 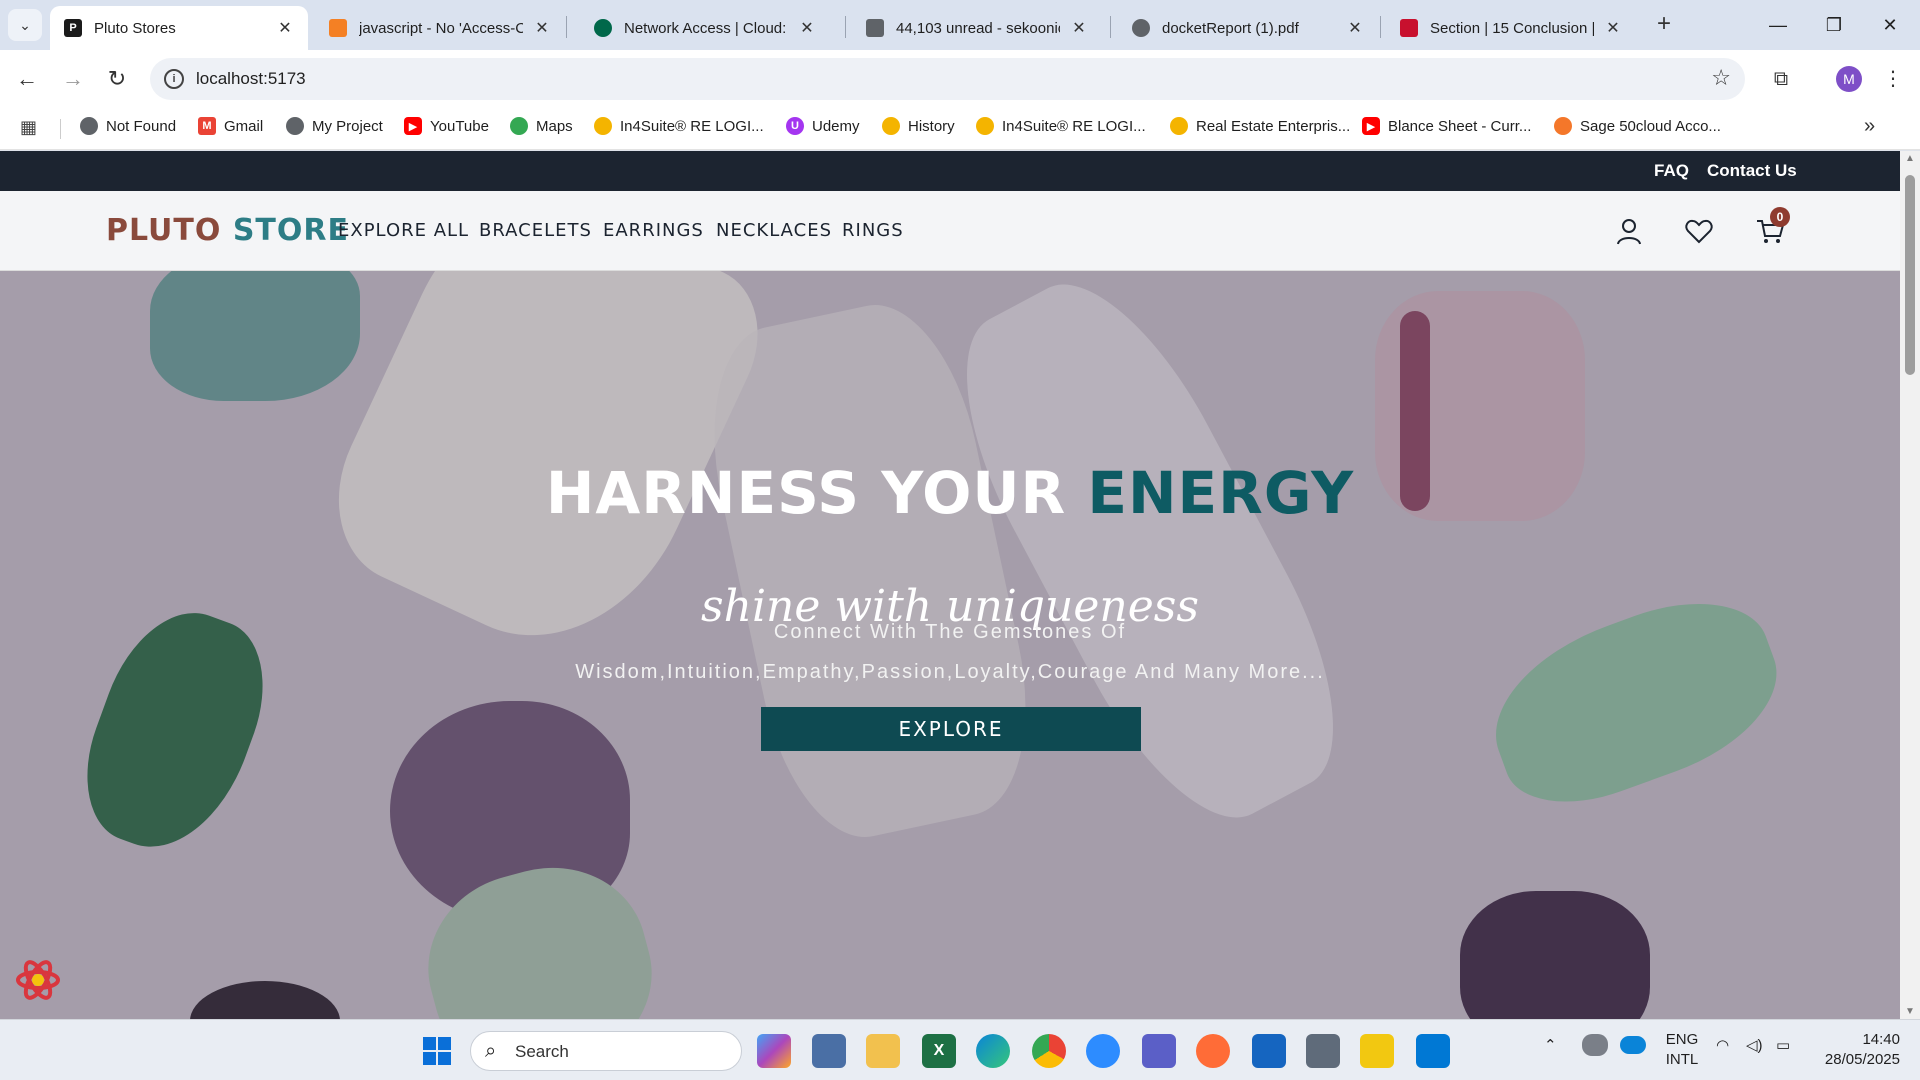 What do you see at coordinates (1910, 1011) in the screenshot?
I see `scroll-down-icon: ▼` at bounding box center [1910, 1011].